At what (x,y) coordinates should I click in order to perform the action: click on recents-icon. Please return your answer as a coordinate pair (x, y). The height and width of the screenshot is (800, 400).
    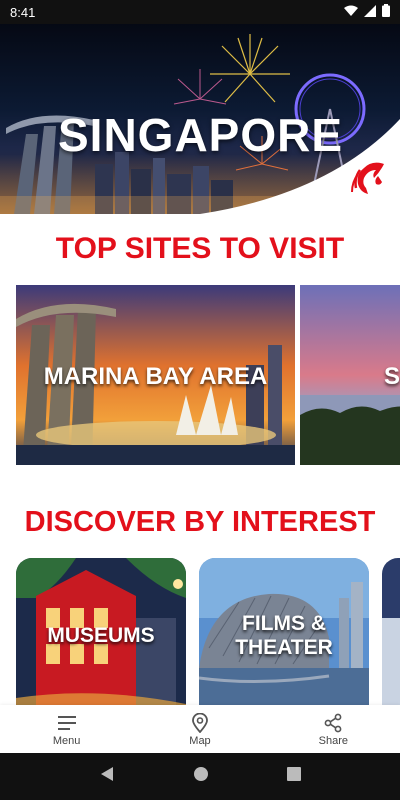
    Looking at the image, I should click on (294, 776).